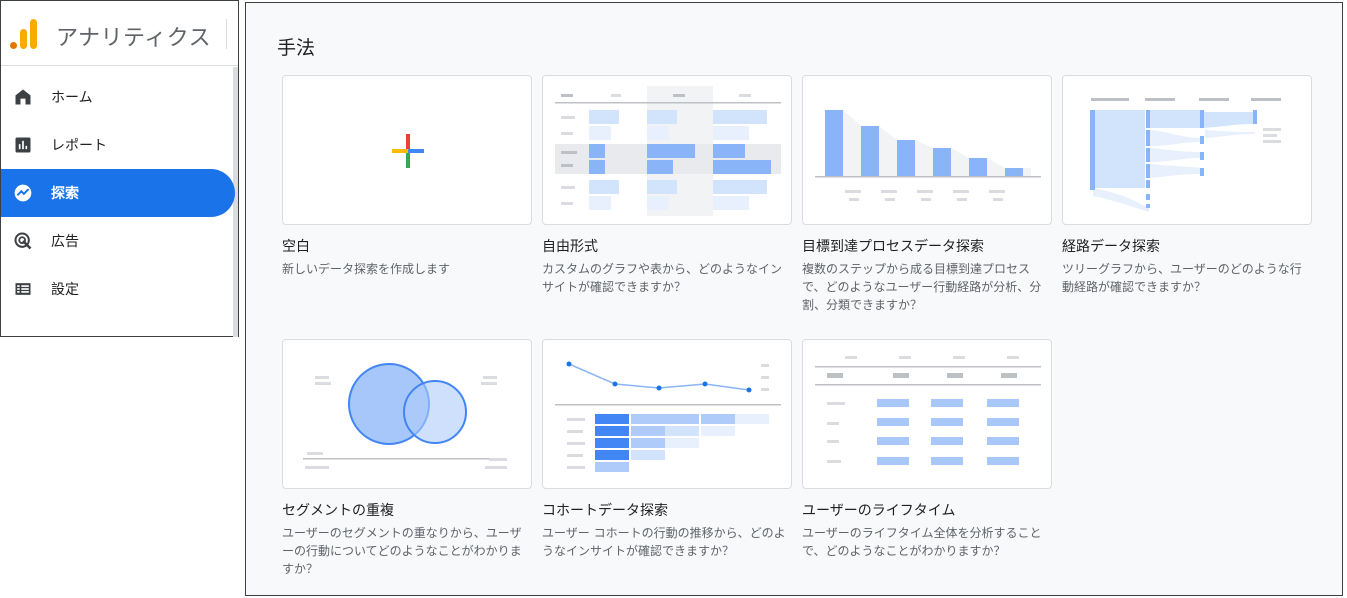 The width and height of the screenshot is (1347, 598). Describe the element at coordinates (296, 48) in the screenshot. I see `section-title: 手法` at that location.